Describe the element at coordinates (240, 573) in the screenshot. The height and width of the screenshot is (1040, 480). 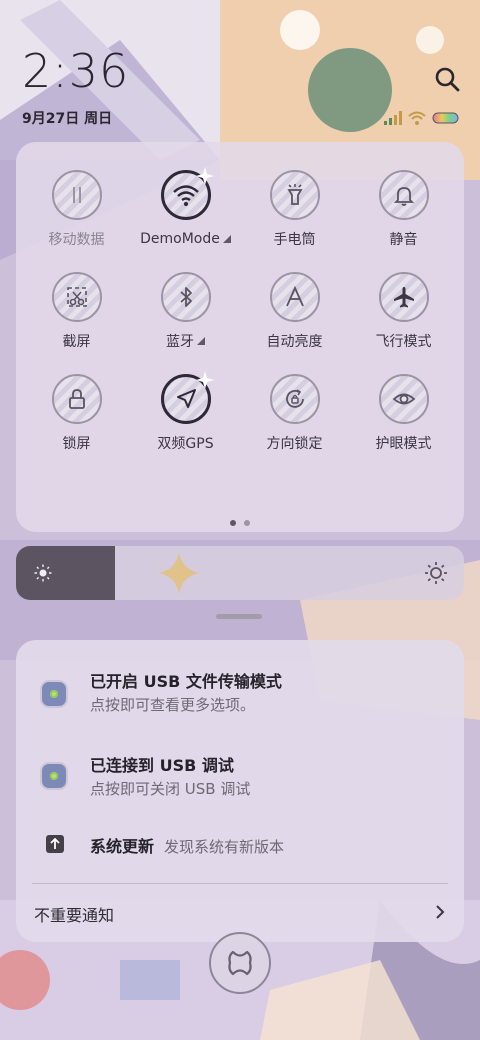
I see `brightness-slider` at that location.